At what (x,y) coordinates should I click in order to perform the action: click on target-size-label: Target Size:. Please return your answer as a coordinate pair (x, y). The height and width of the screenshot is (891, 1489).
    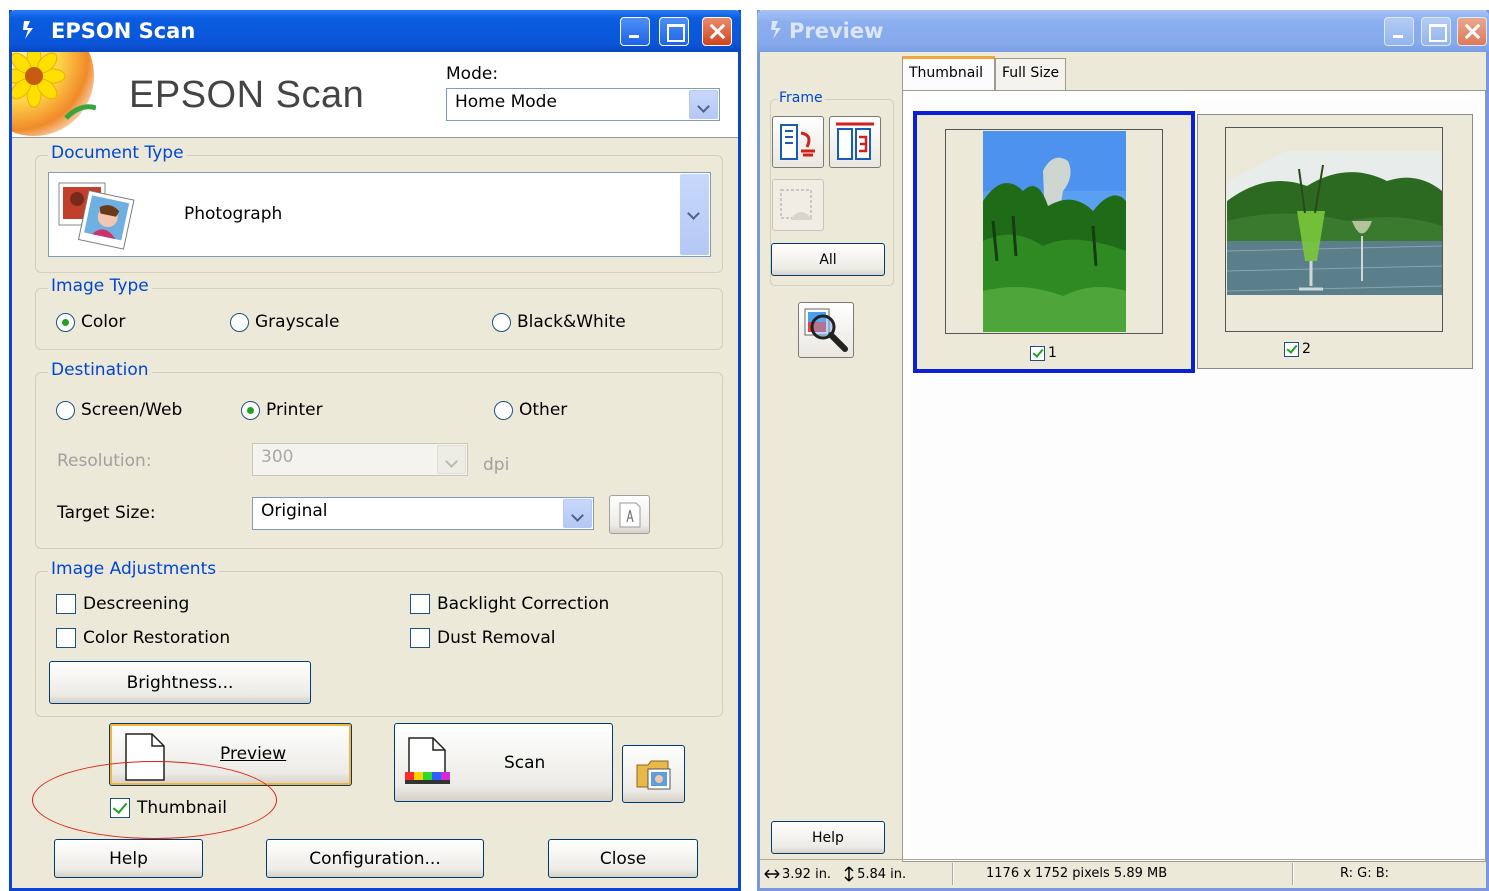
    Looking at the image, I should click on (106, 513).